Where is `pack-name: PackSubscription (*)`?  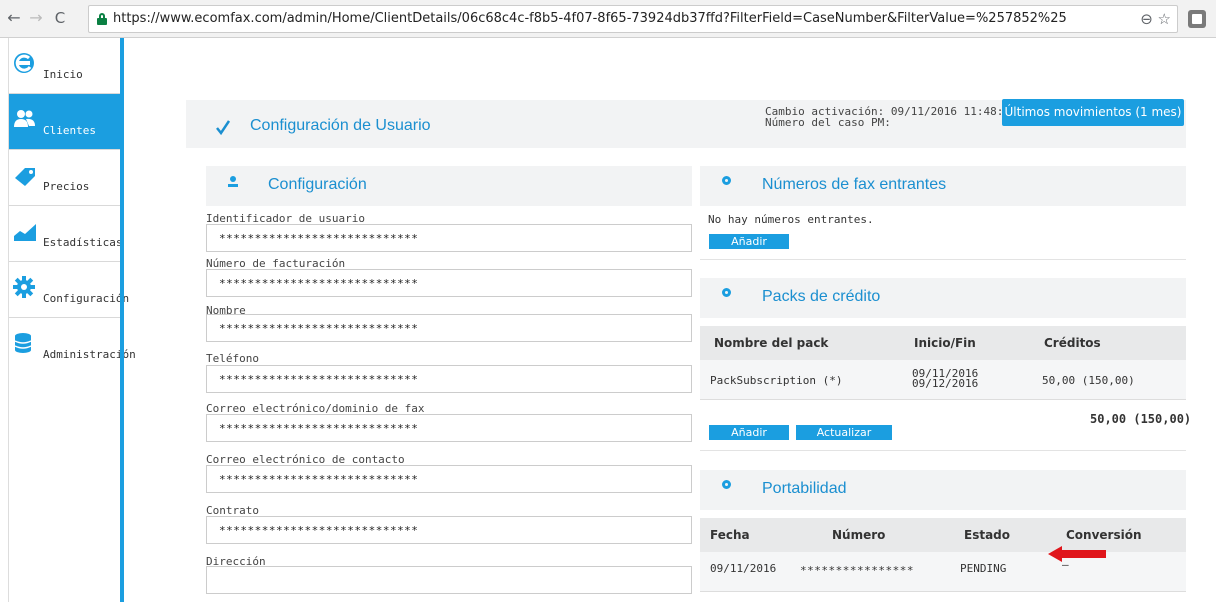 pack-name: PackSubscription (*) is located at coordinates (776, 380).